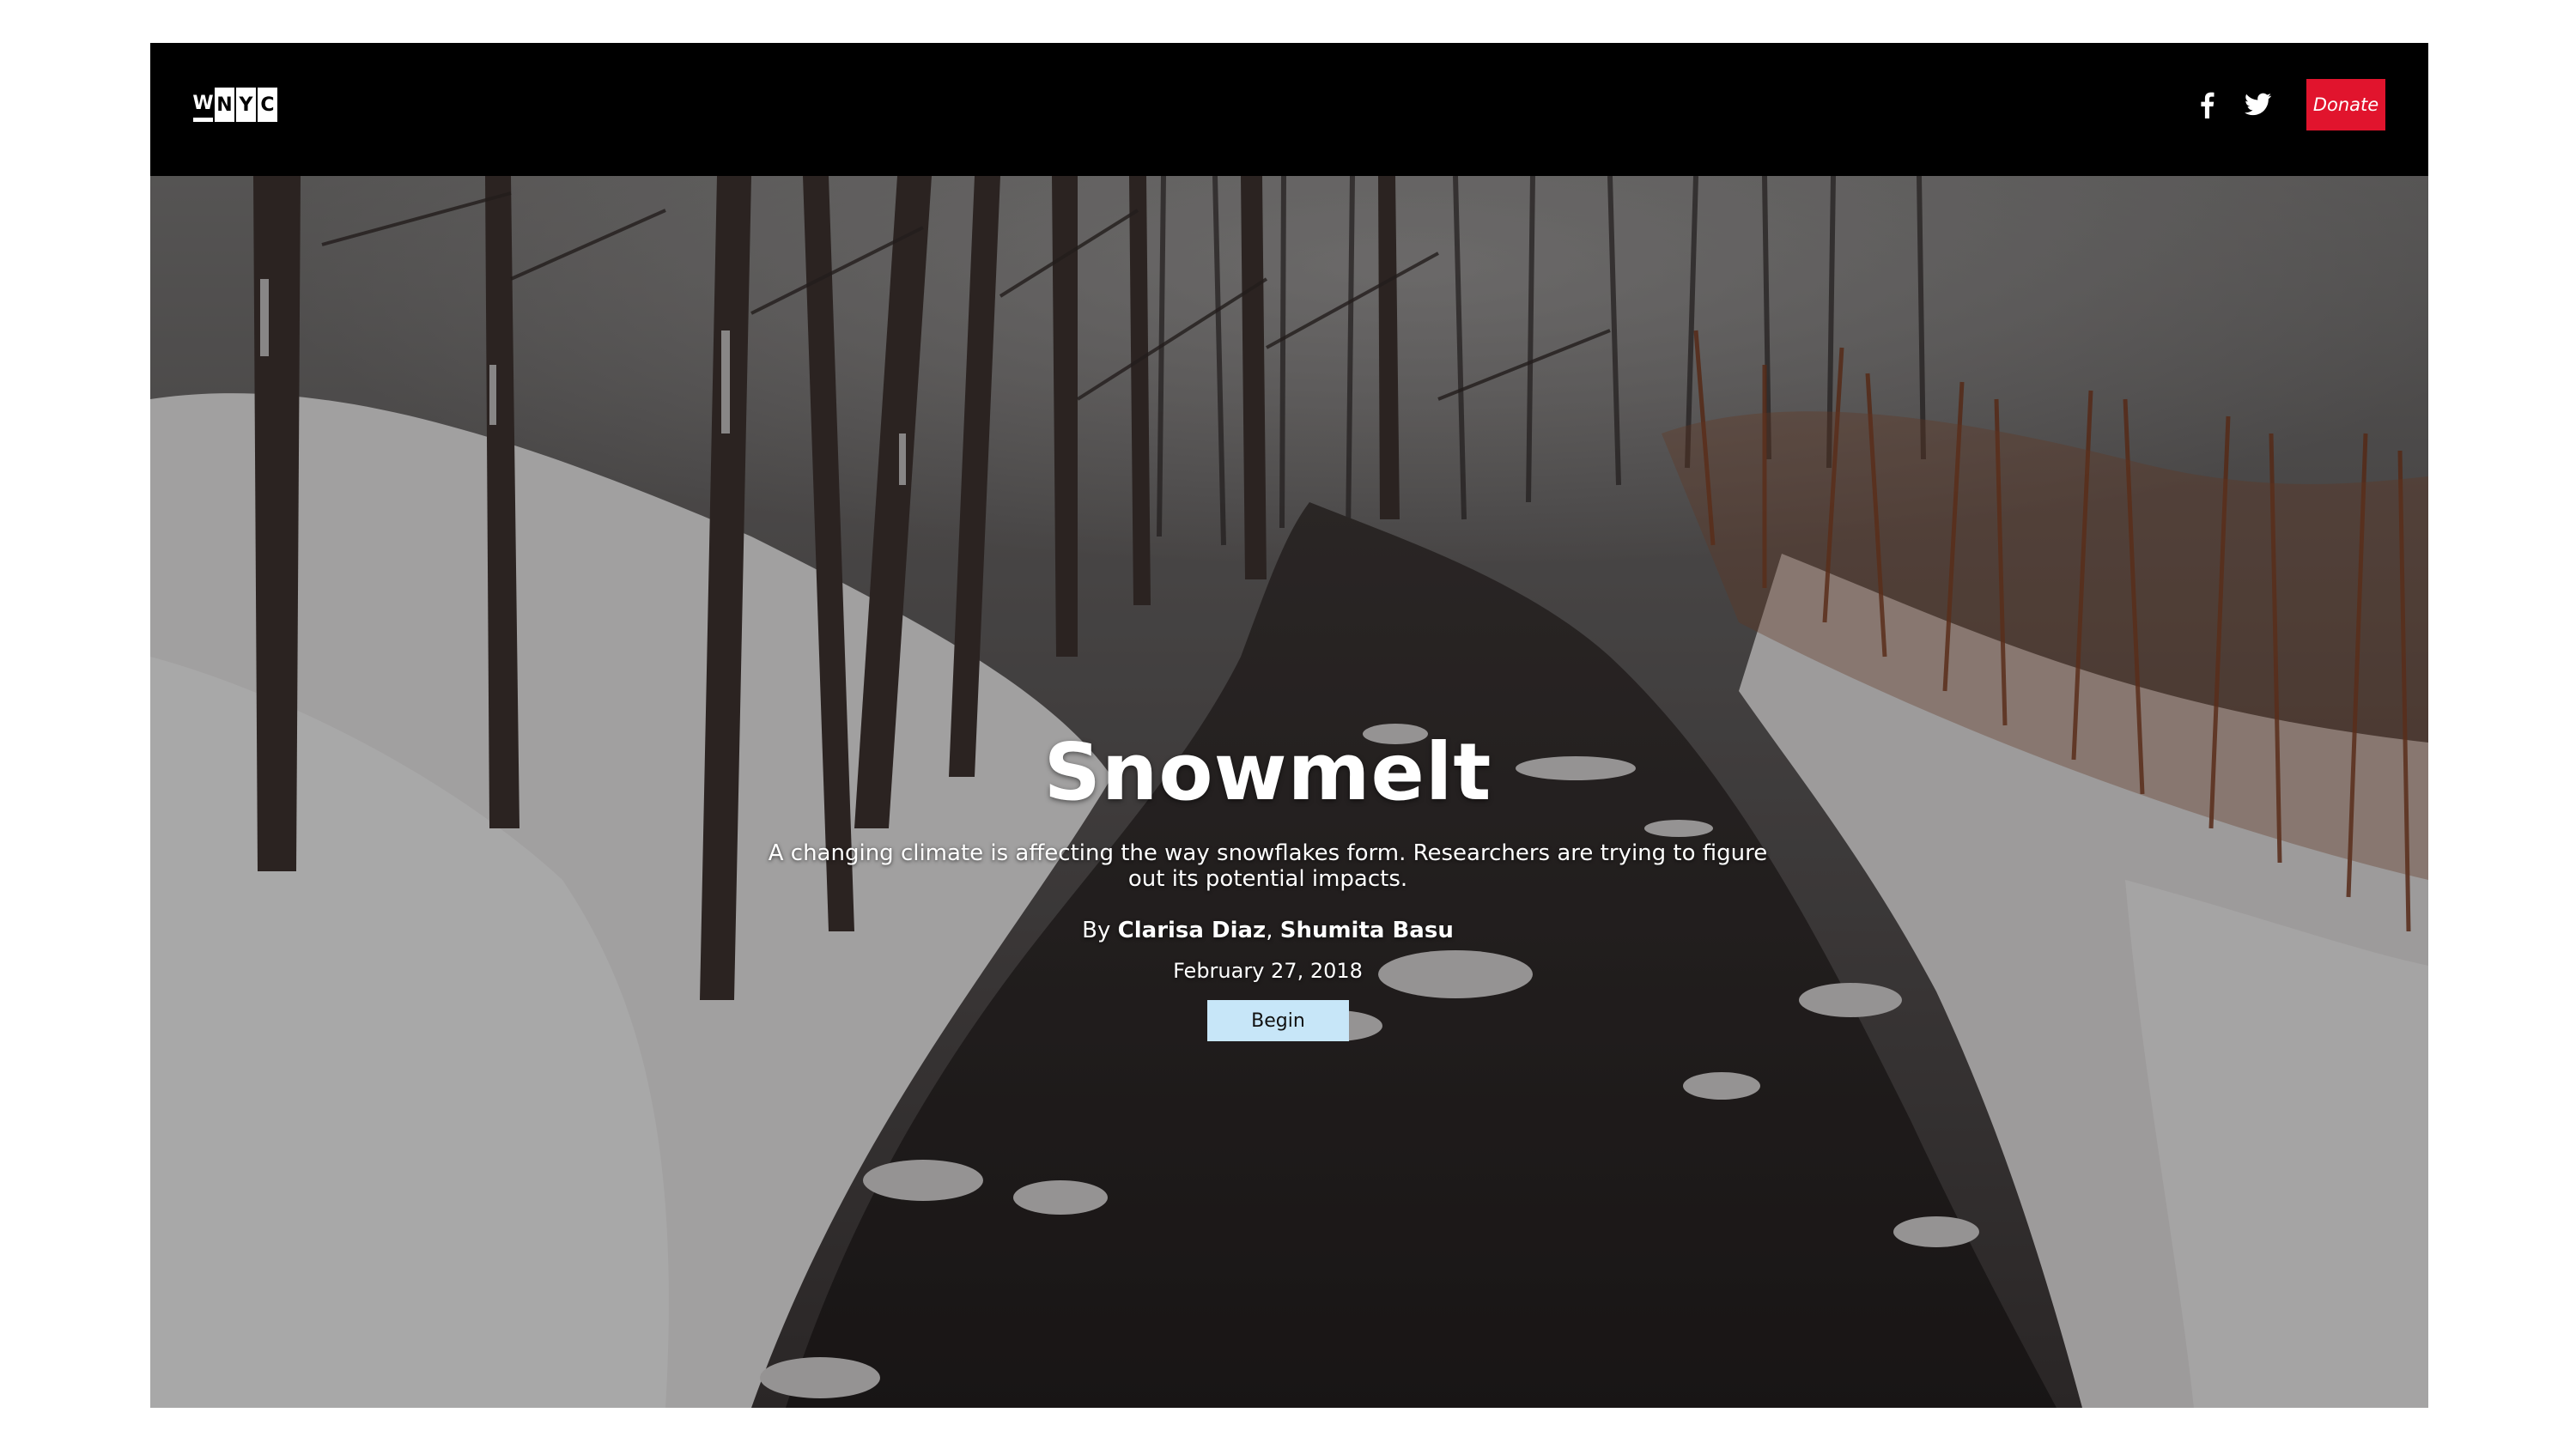 Image resolution: width=2576 pixels, height=1449 pixels. What do you see at coordinates (1268, 971) in the screenshot?
I see `publish-date: February 27, 2018` at bounding box center [1268, 971].